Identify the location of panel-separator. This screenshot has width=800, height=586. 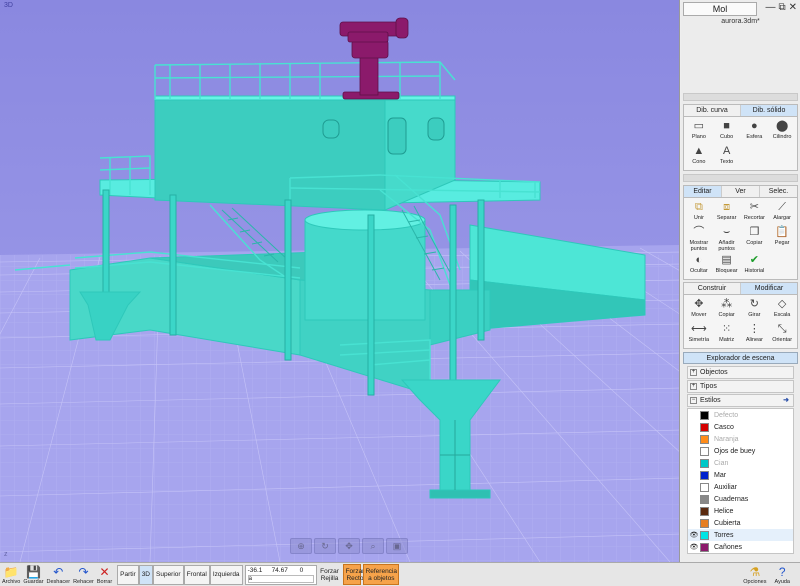
(740, 178).